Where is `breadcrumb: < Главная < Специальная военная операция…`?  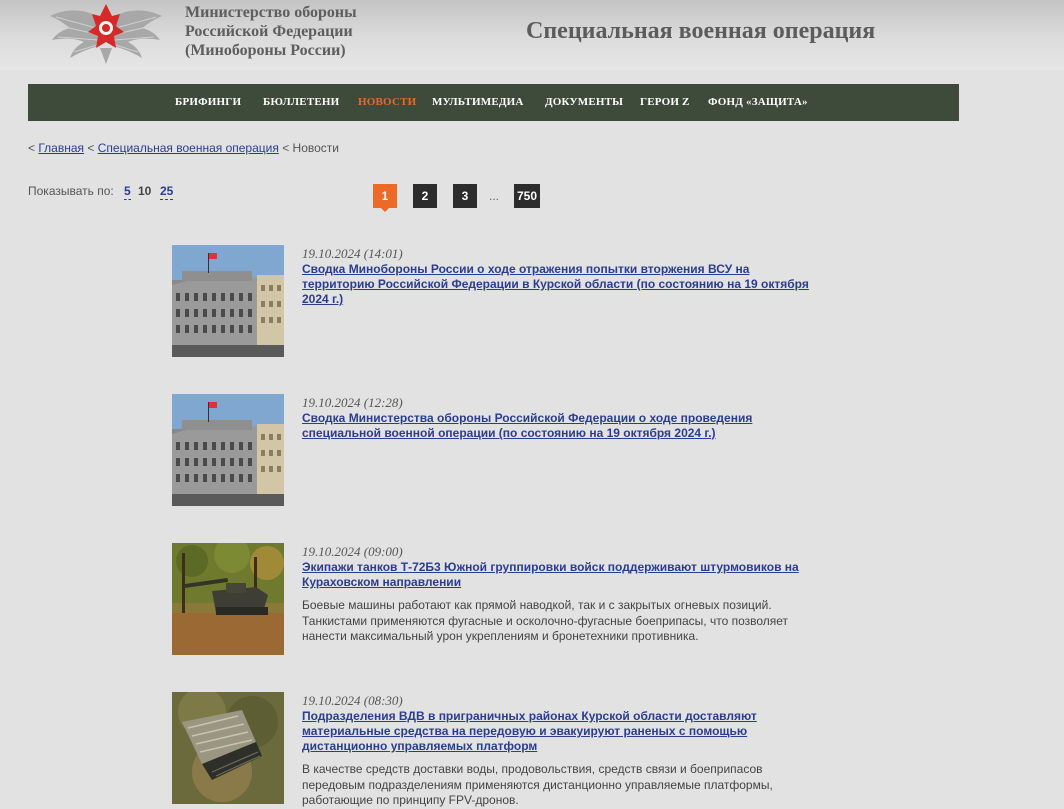 breadcrumb: < Главная < Специальная военная операция… is located at coordinates (183, 148).